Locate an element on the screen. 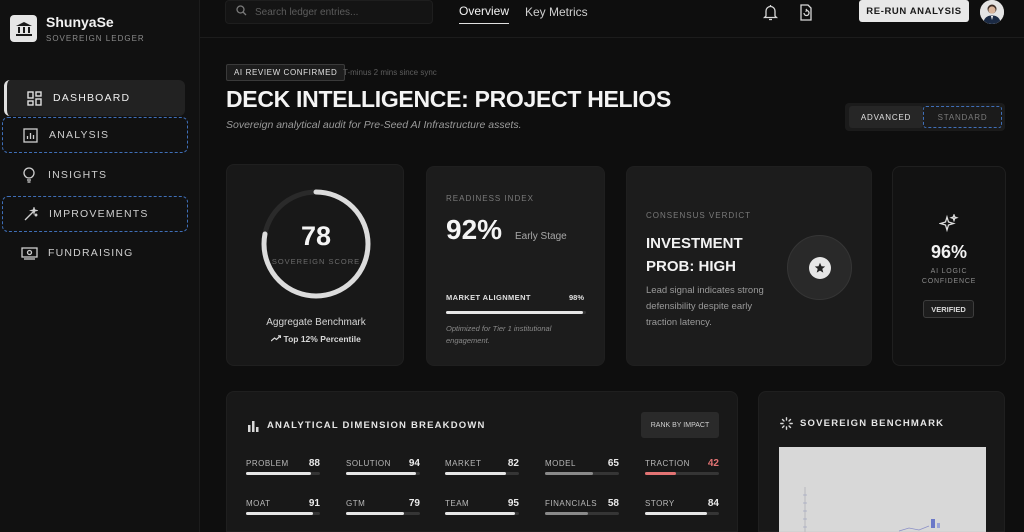  dimension-value: 94 is located at coordinates (414, 463).